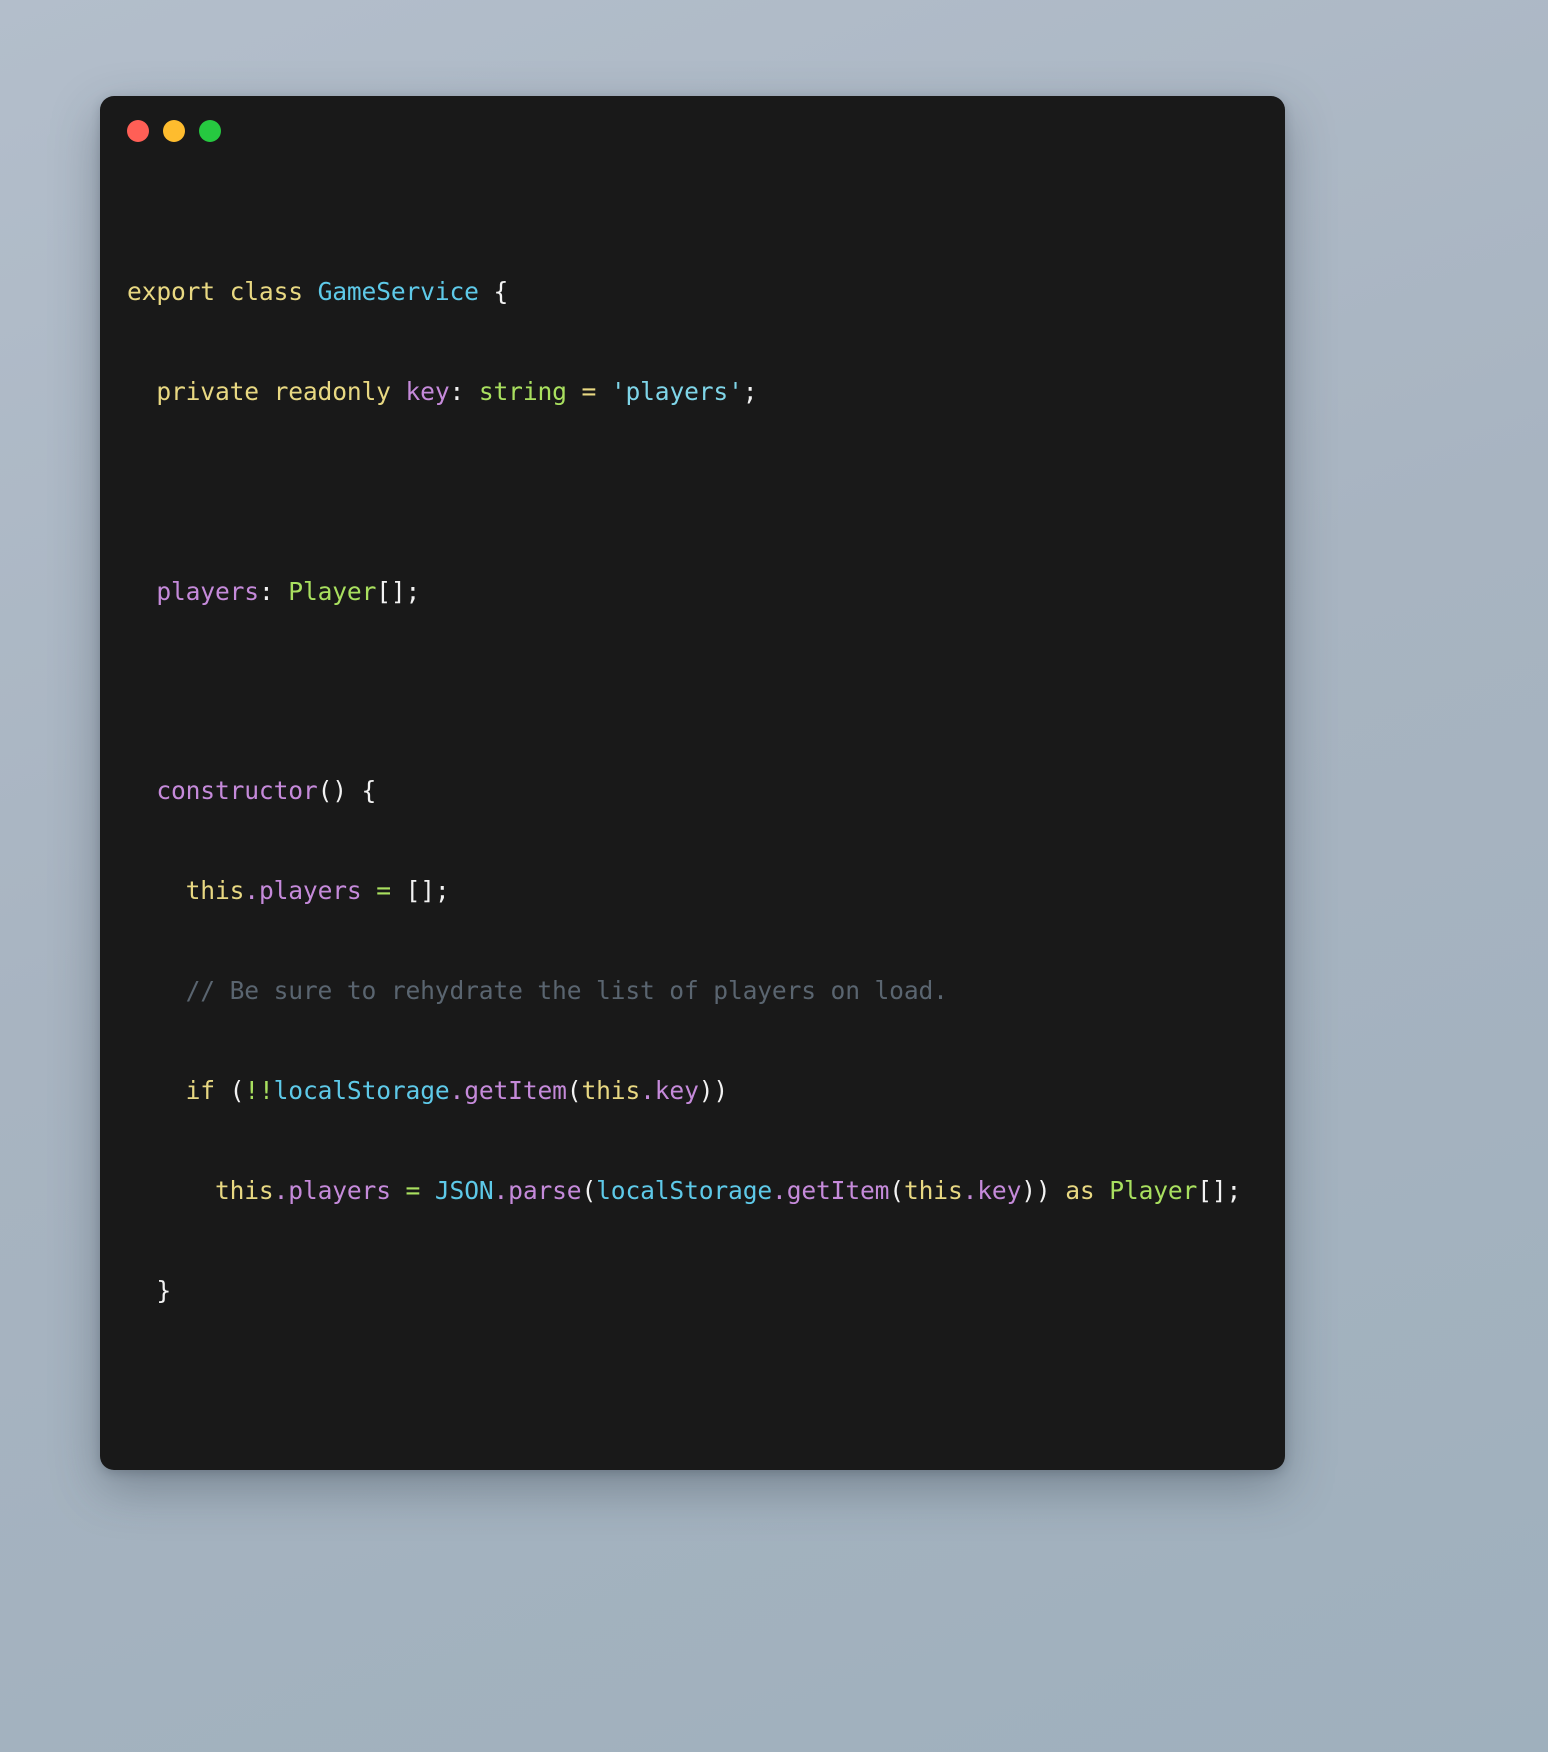  Describe the element at coordinates (163, 1290) in the screenshot. I see `code-line: }` at that location.